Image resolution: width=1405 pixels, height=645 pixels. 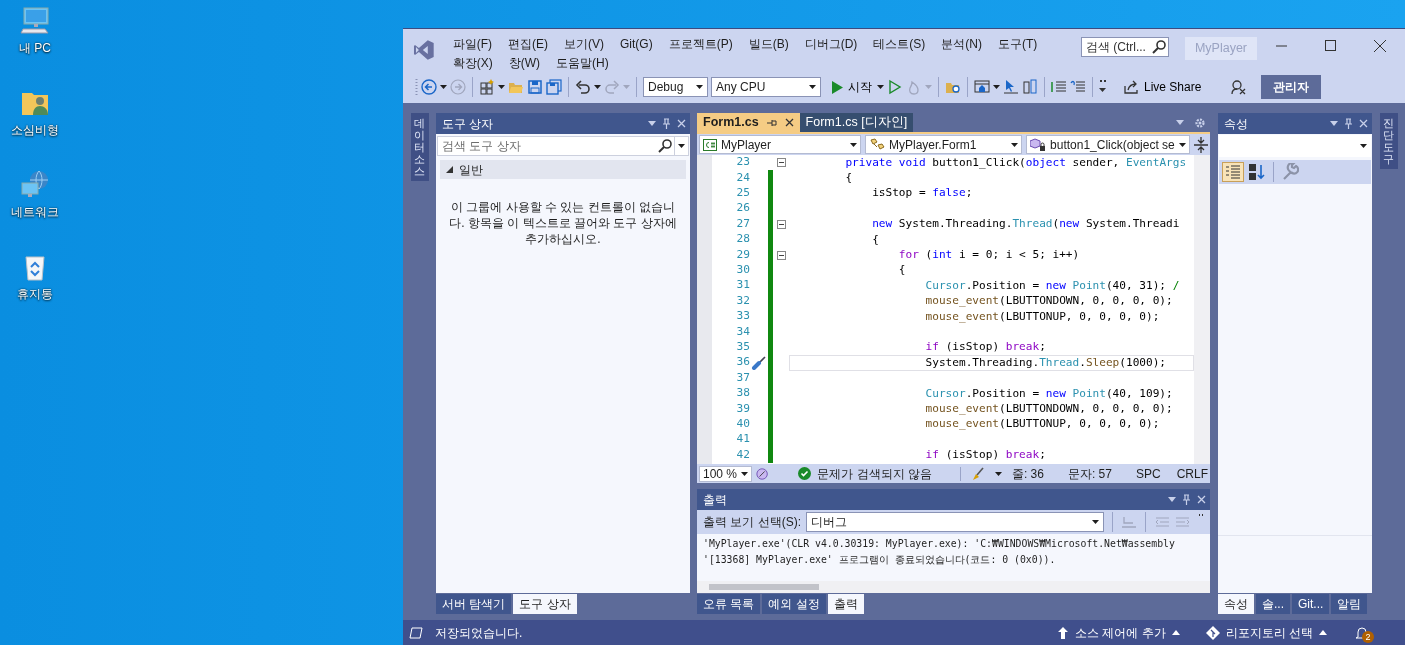 What do you see at coordinates (1108, 144) in the screenshot?
I see `member-dropdown: button1_Click(object se` at bounding box center [1108, 144].